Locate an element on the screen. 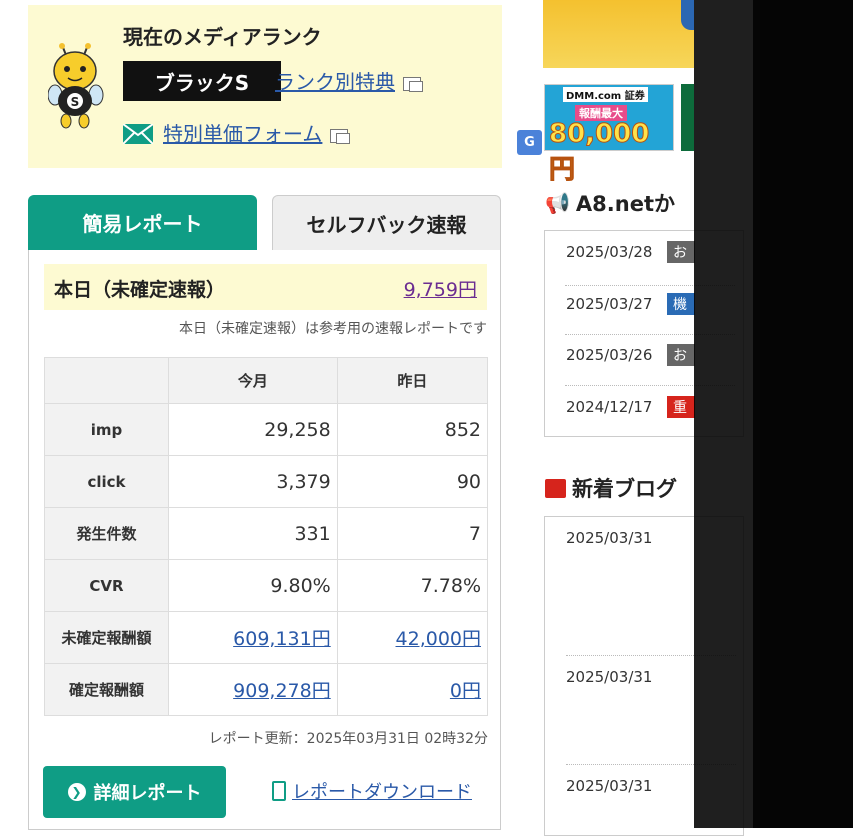  ad-banner-dmm: DMM.com 証券 報酬最大 80,000円 is located at coordinates (609, 135).